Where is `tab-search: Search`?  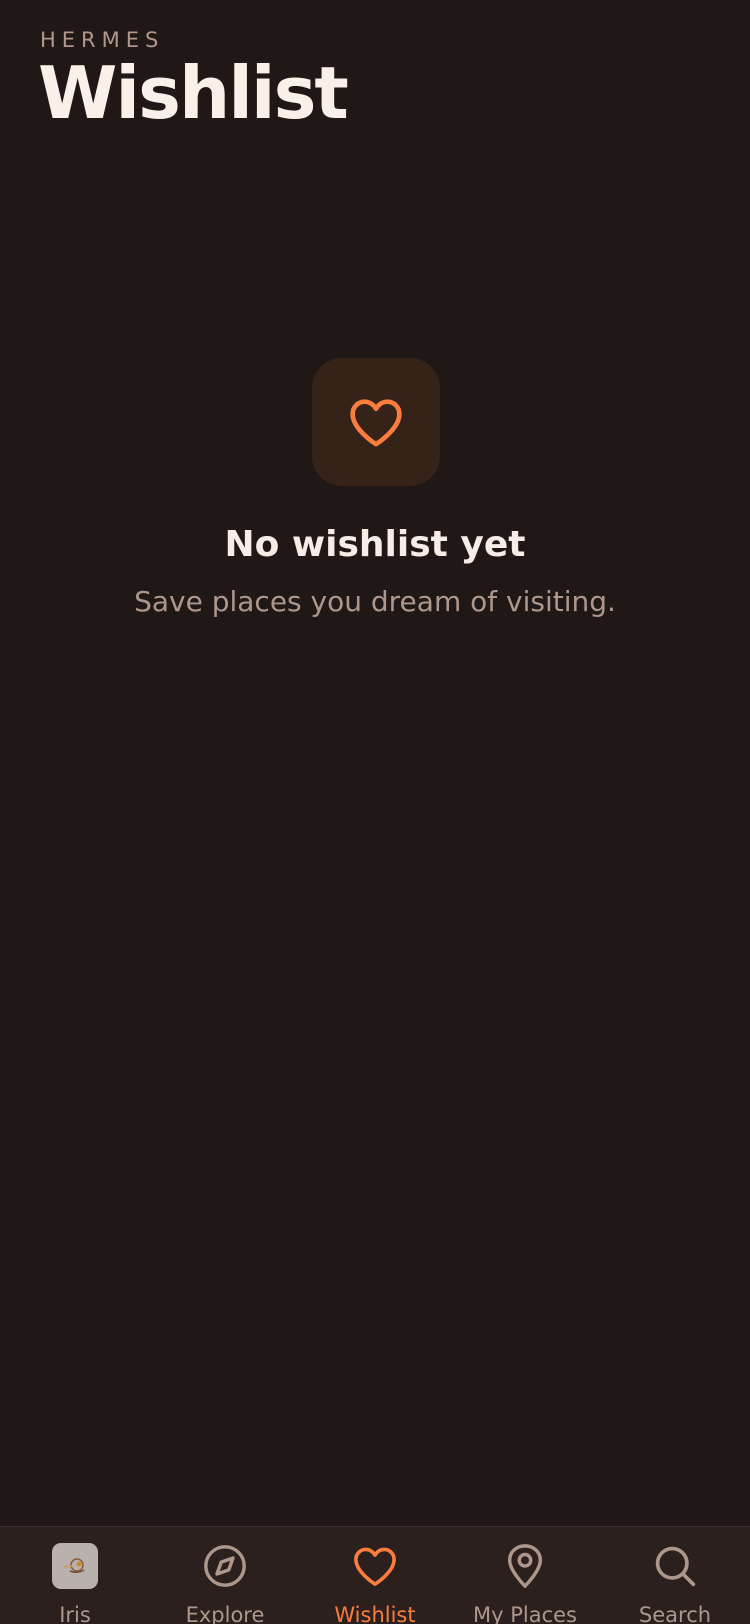
tab-search: Search is located at coordinates (675, 1575).